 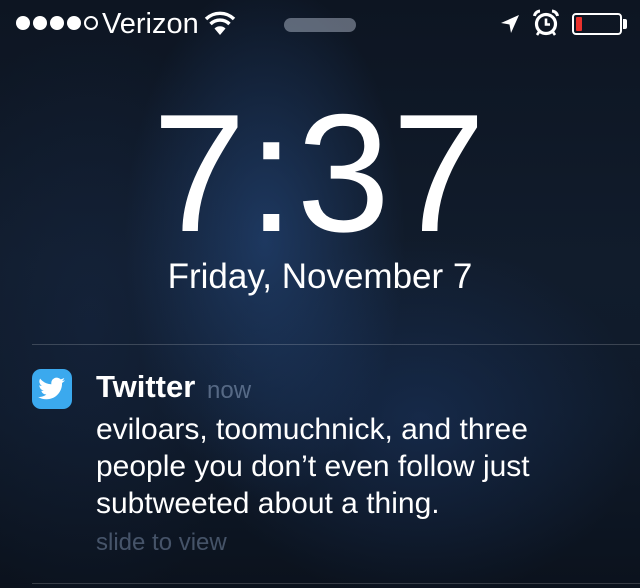 What do you see at coordinates (161, 543) in the screenshot?
I see `slide-to-view-hint: slide to view` at bounding box center [161, 543].